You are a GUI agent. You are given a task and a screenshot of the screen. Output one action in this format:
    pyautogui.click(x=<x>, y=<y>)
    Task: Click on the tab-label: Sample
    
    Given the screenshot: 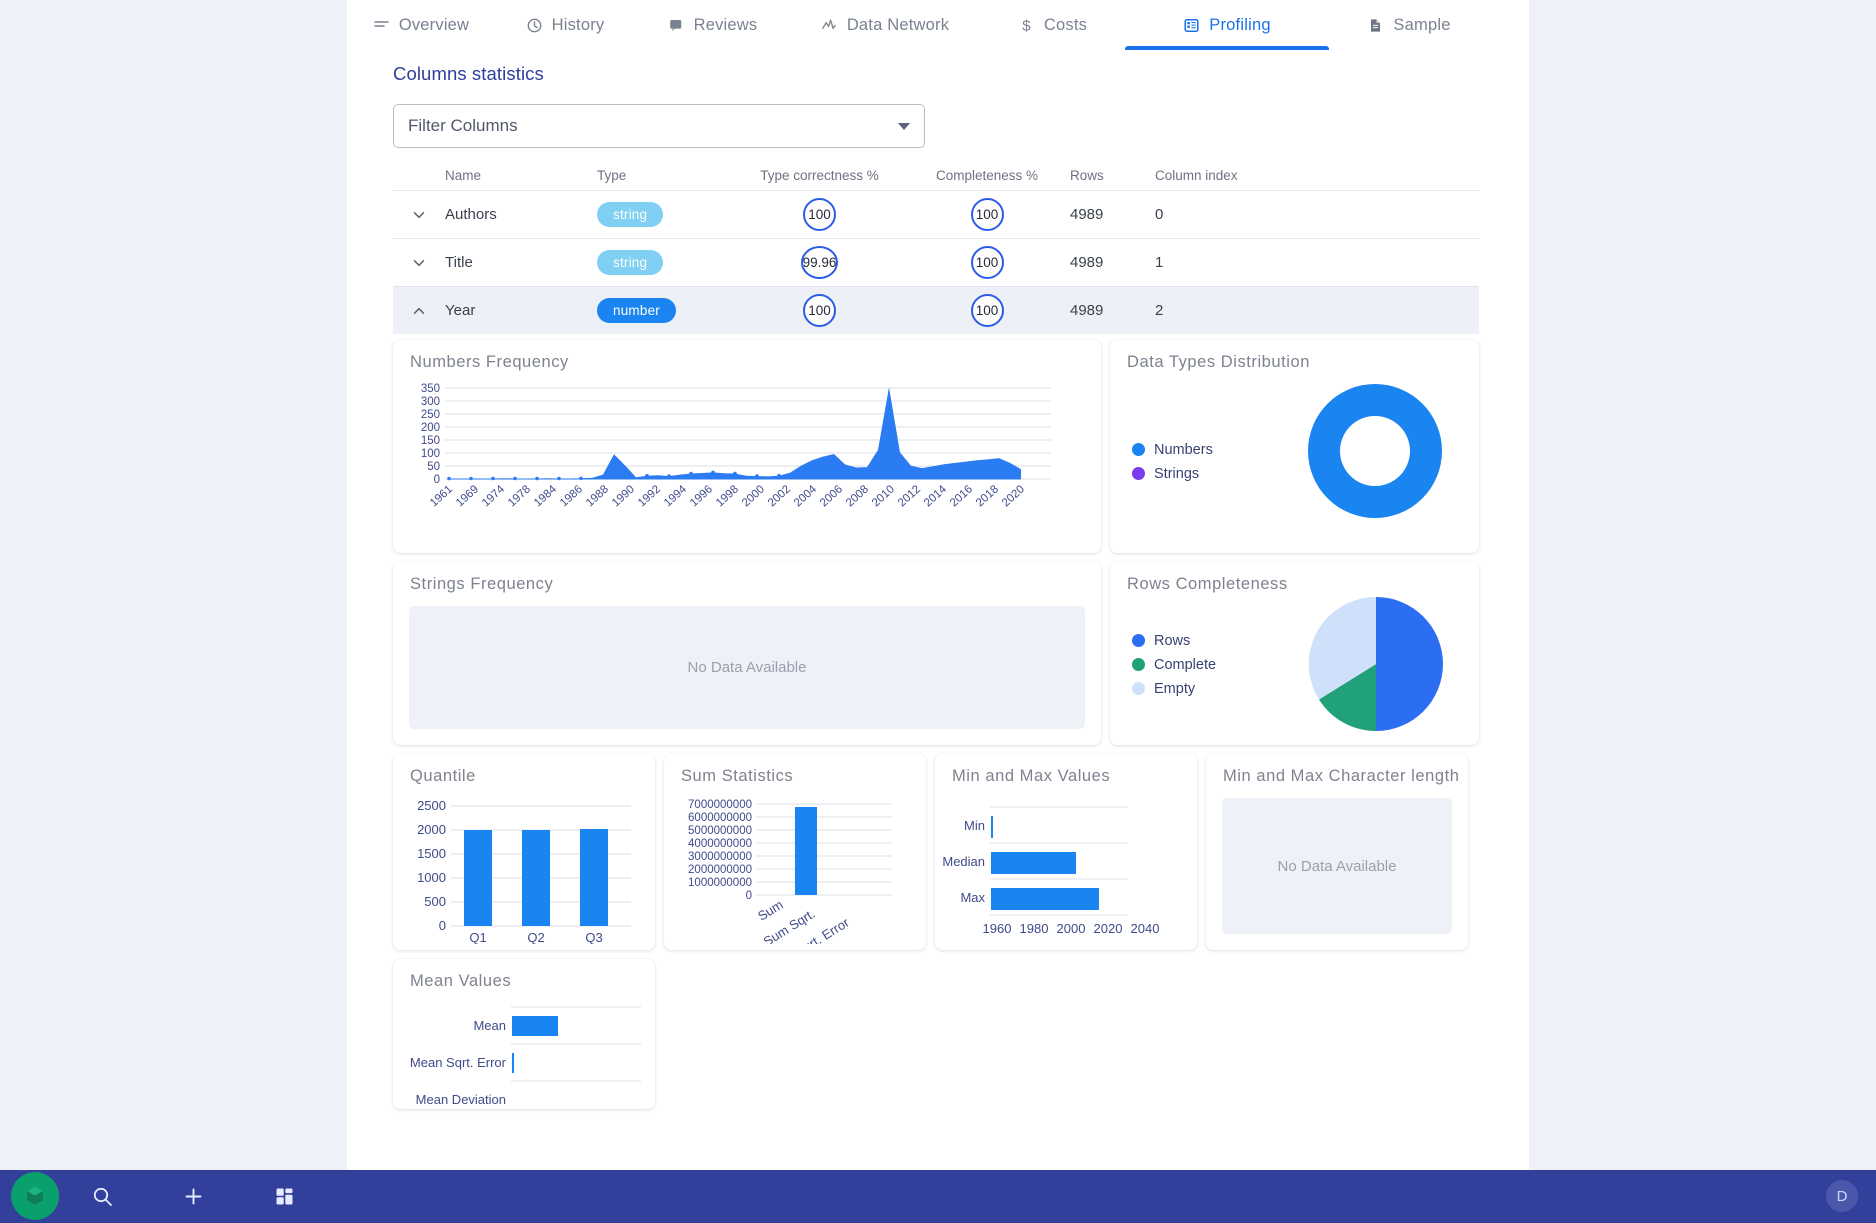 What is the action you would take?
    pyautogui.click(x=1422, y=24)
    